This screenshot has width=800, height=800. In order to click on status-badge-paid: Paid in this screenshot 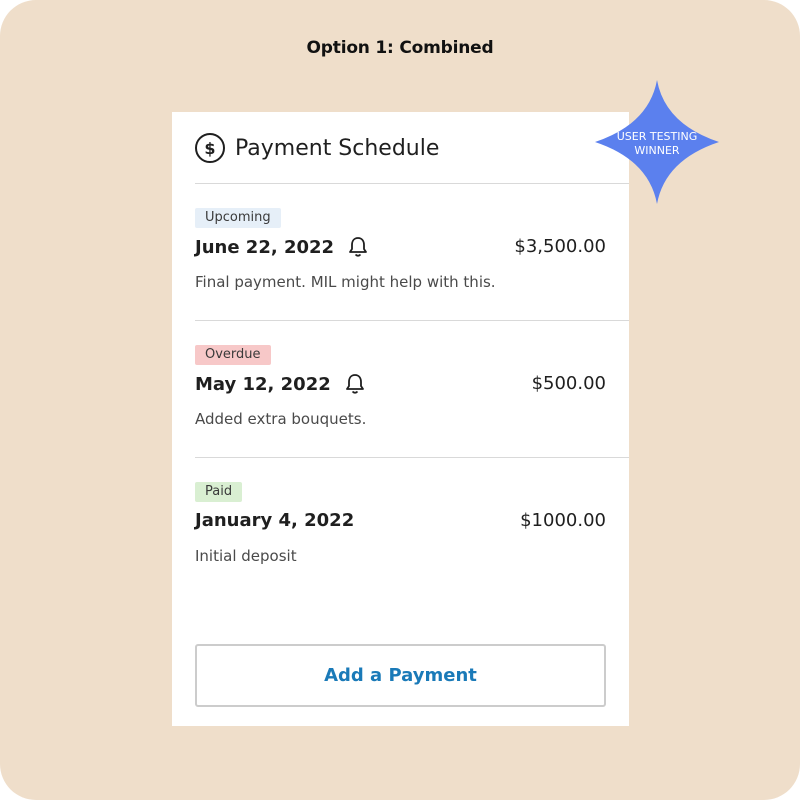, I will do `click(219, 492)`.